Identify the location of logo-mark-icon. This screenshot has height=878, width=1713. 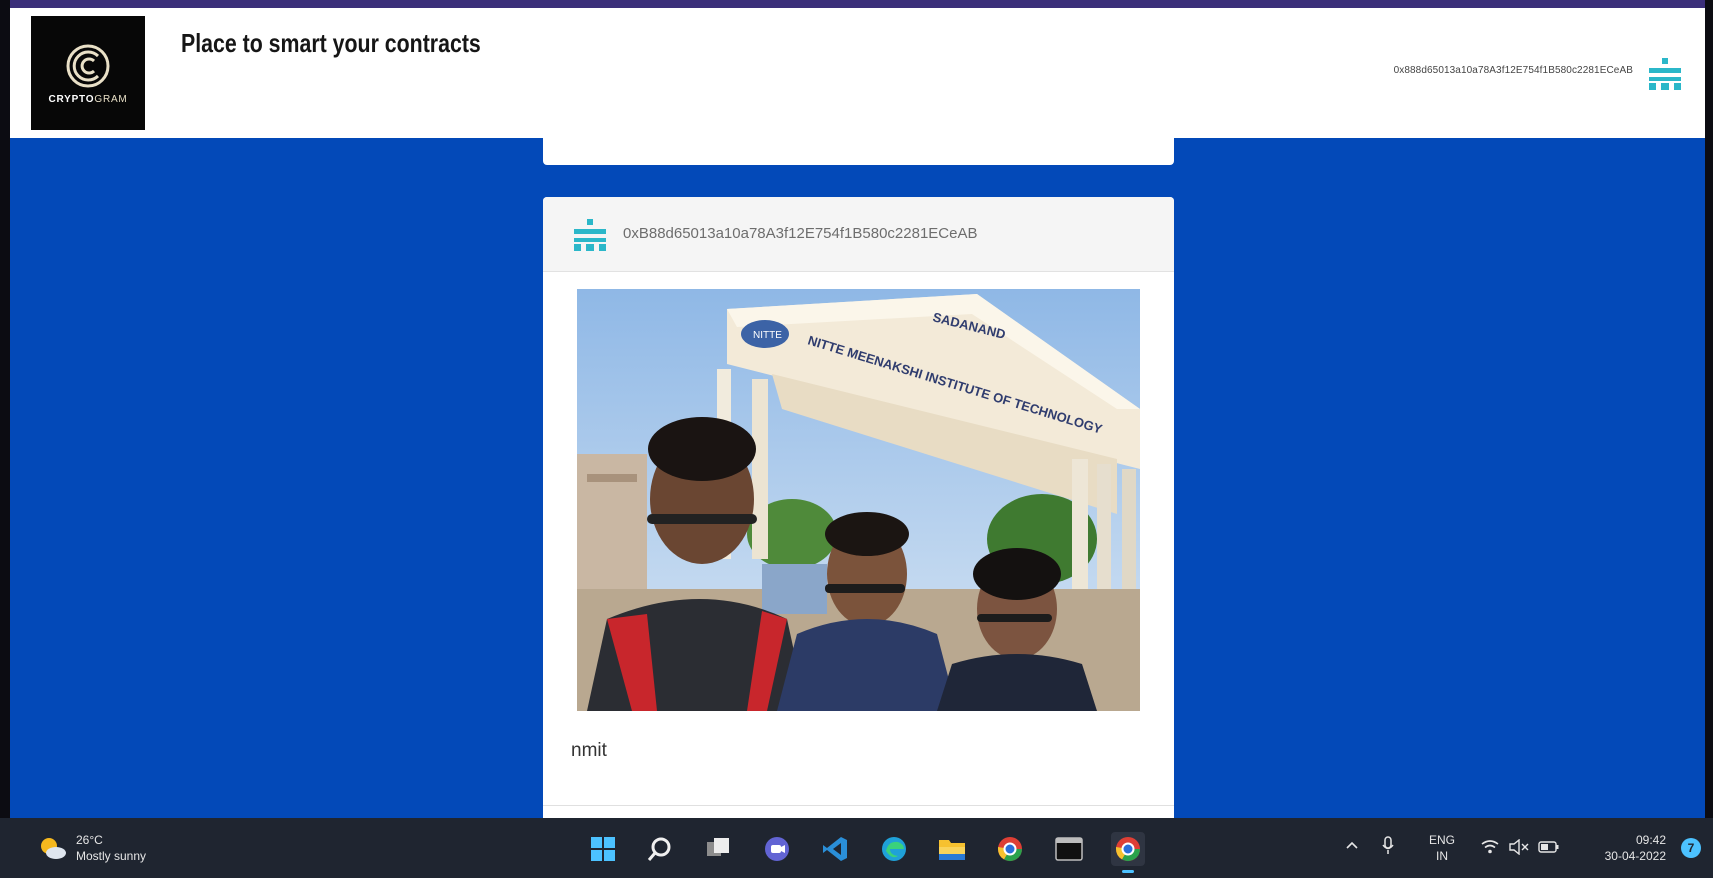
(88, 65).